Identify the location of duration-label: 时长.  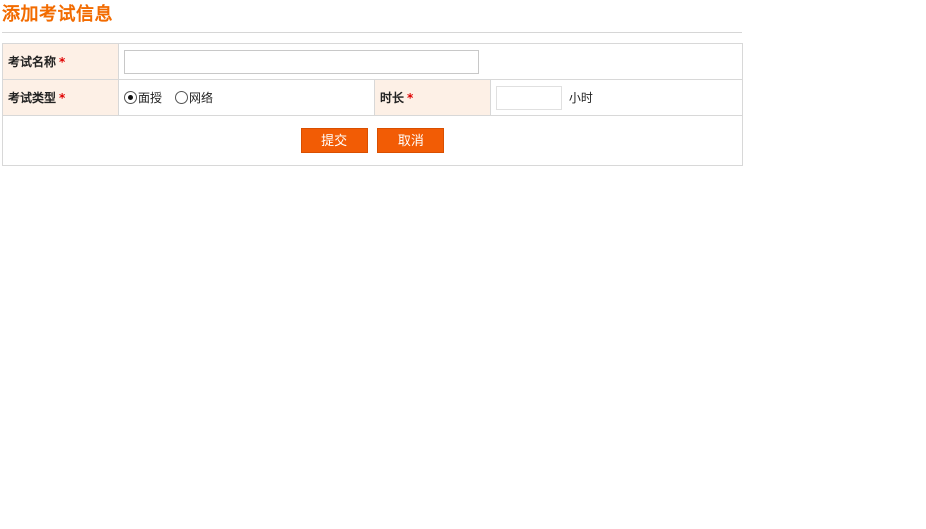
(392, 98).